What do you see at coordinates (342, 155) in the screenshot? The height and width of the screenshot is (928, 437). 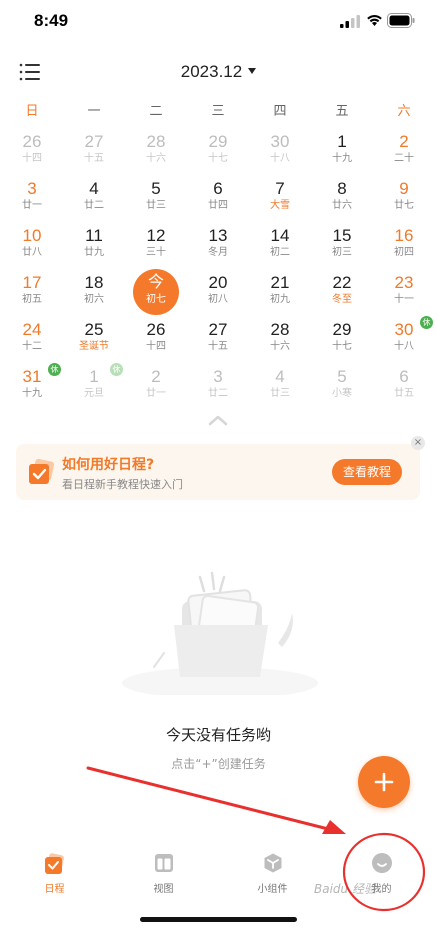 I see `calendar-day: 1 十九` at bounding box center [342, 155].